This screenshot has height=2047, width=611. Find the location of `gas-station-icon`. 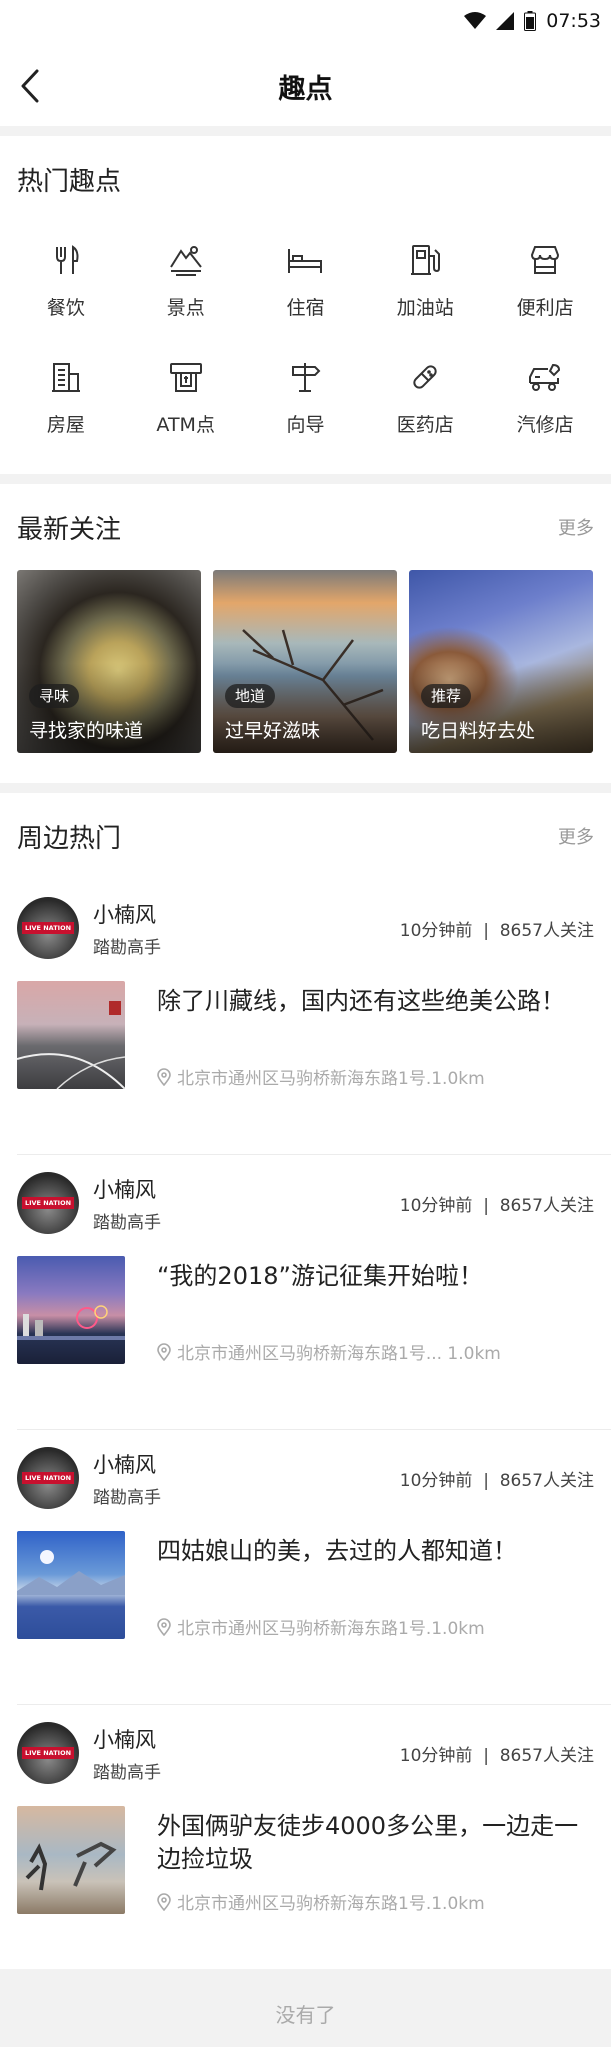

gas-station-icon is located at coordinates (425, 260).